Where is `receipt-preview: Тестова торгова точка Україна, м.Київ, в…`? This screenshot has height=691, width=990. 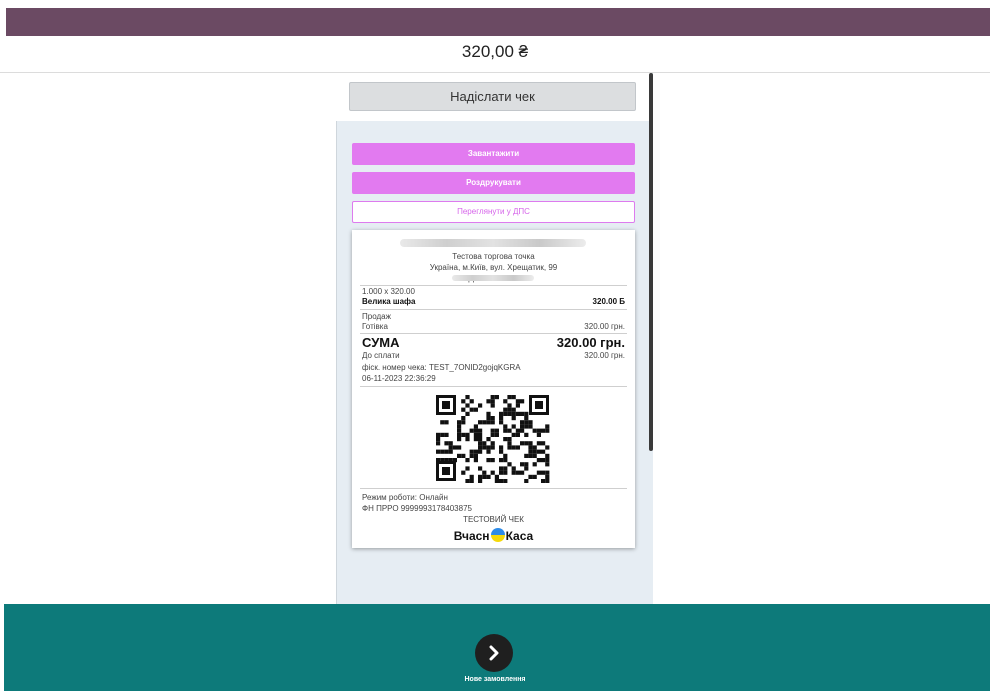 receipt-preview: Тестова торгова точка Україна, м.Київ, в… is located at coordinates (493, 389).